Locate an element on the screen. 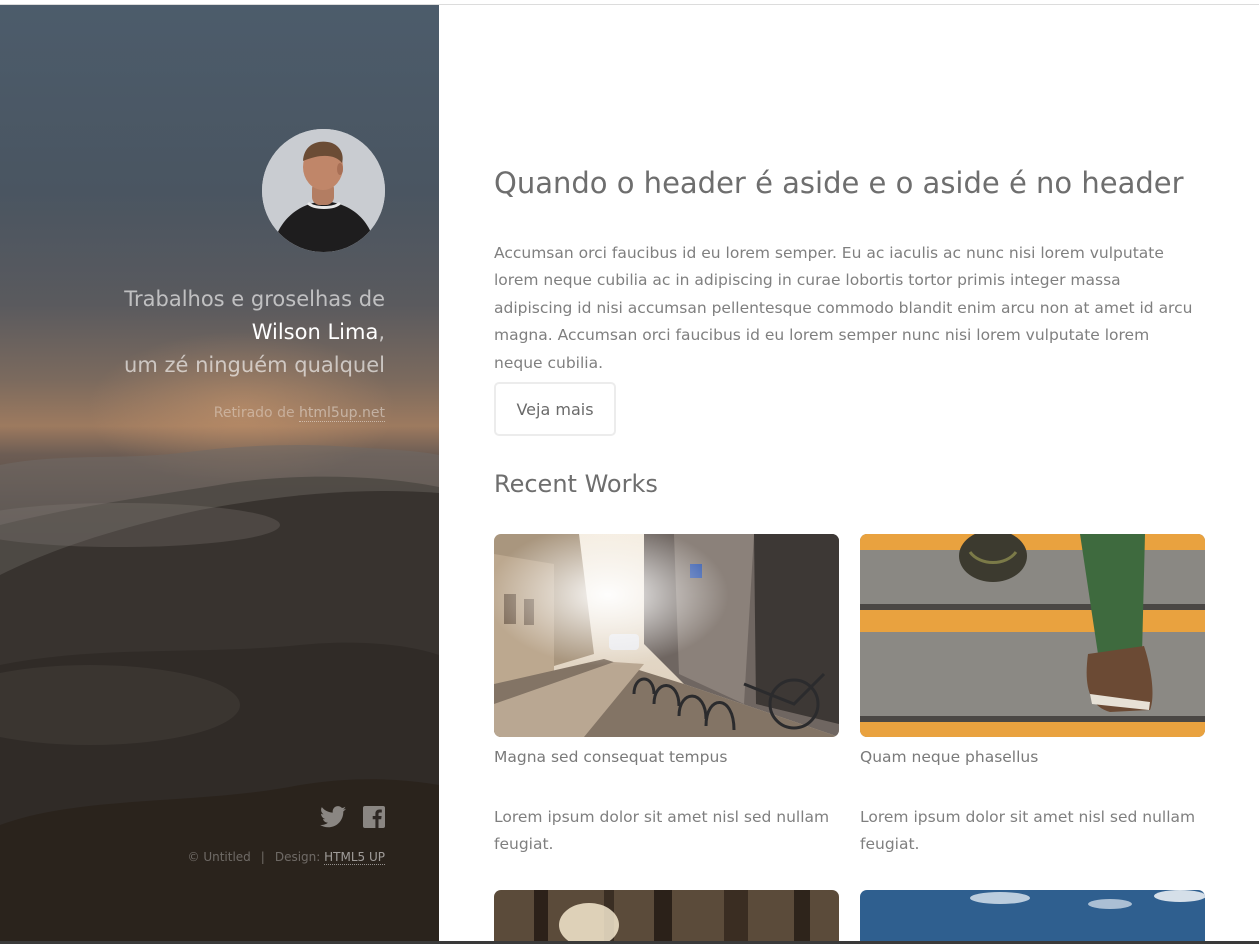 Image resolution: width=1259 pixels, height=944 pixels. credit-line: Retirado de html5up.net is located at coordinates (299, 413).